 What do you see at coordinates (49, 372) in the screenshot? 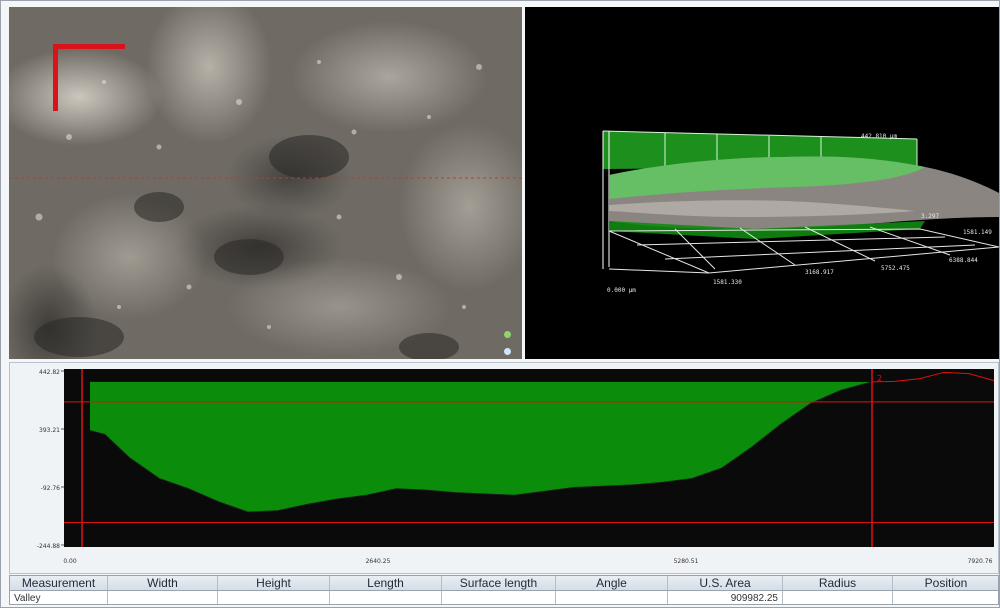
I see `y-tick-label: 442.82` at bounding box center [49, 372].